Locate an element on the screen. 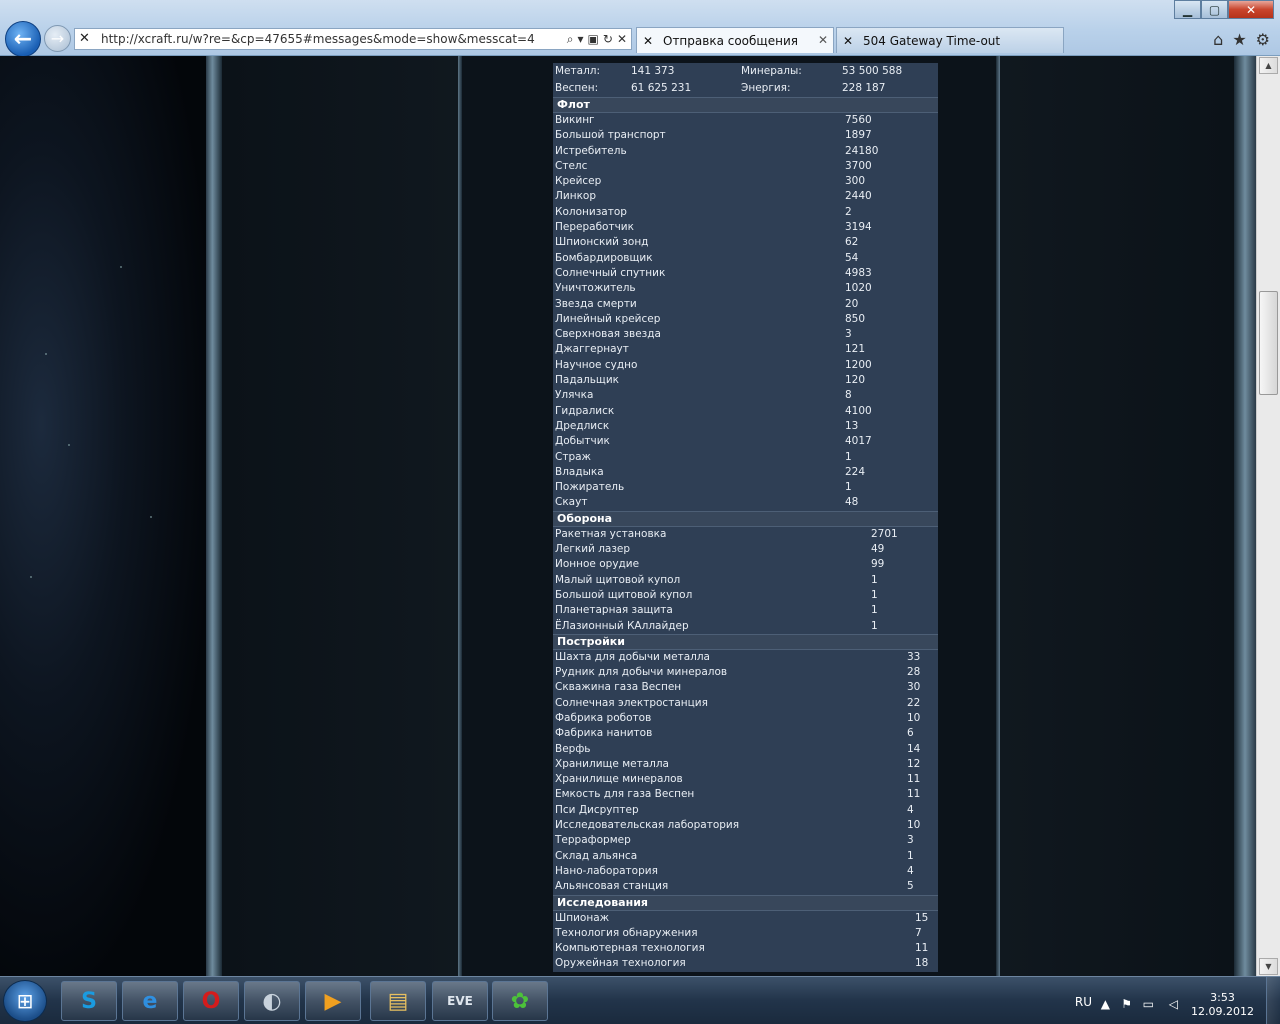 The height and width of the screenshot is (1024, 1280). icq-icon: ✿ is located at coordinates (520, 1001).